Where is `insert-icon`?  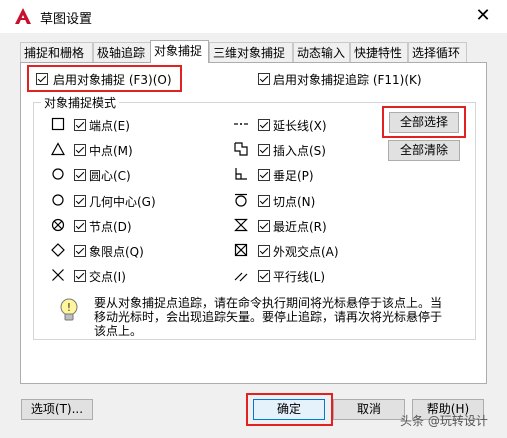
insert-icon is located at coordinates (241, 149).